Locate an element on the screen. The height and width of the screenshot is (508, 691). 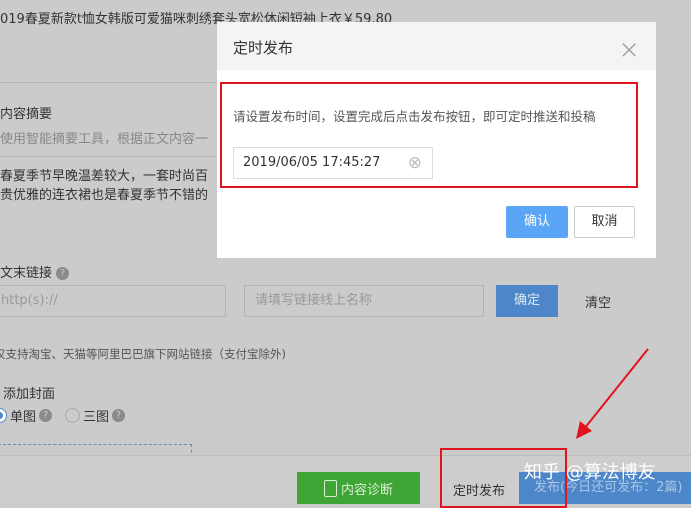
end-link-label: 文末链接 ? is located at coordinates (35, 271).